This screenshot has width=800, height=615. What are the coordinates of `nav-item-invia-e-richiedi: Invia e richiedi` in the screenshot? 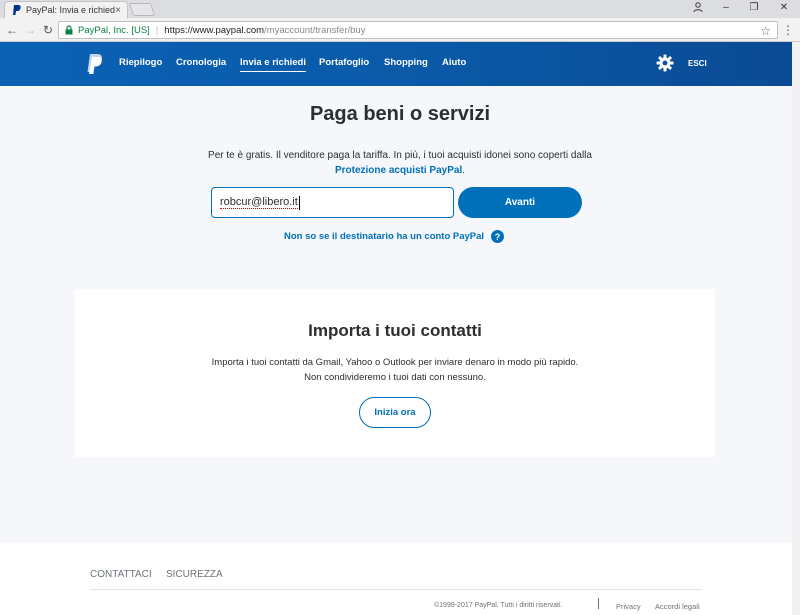 It's located at (273, 64).